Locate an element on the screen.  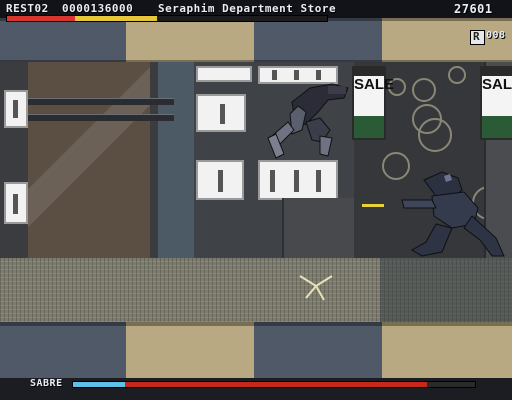
health-fill-red is located at coordinates (41, 18).